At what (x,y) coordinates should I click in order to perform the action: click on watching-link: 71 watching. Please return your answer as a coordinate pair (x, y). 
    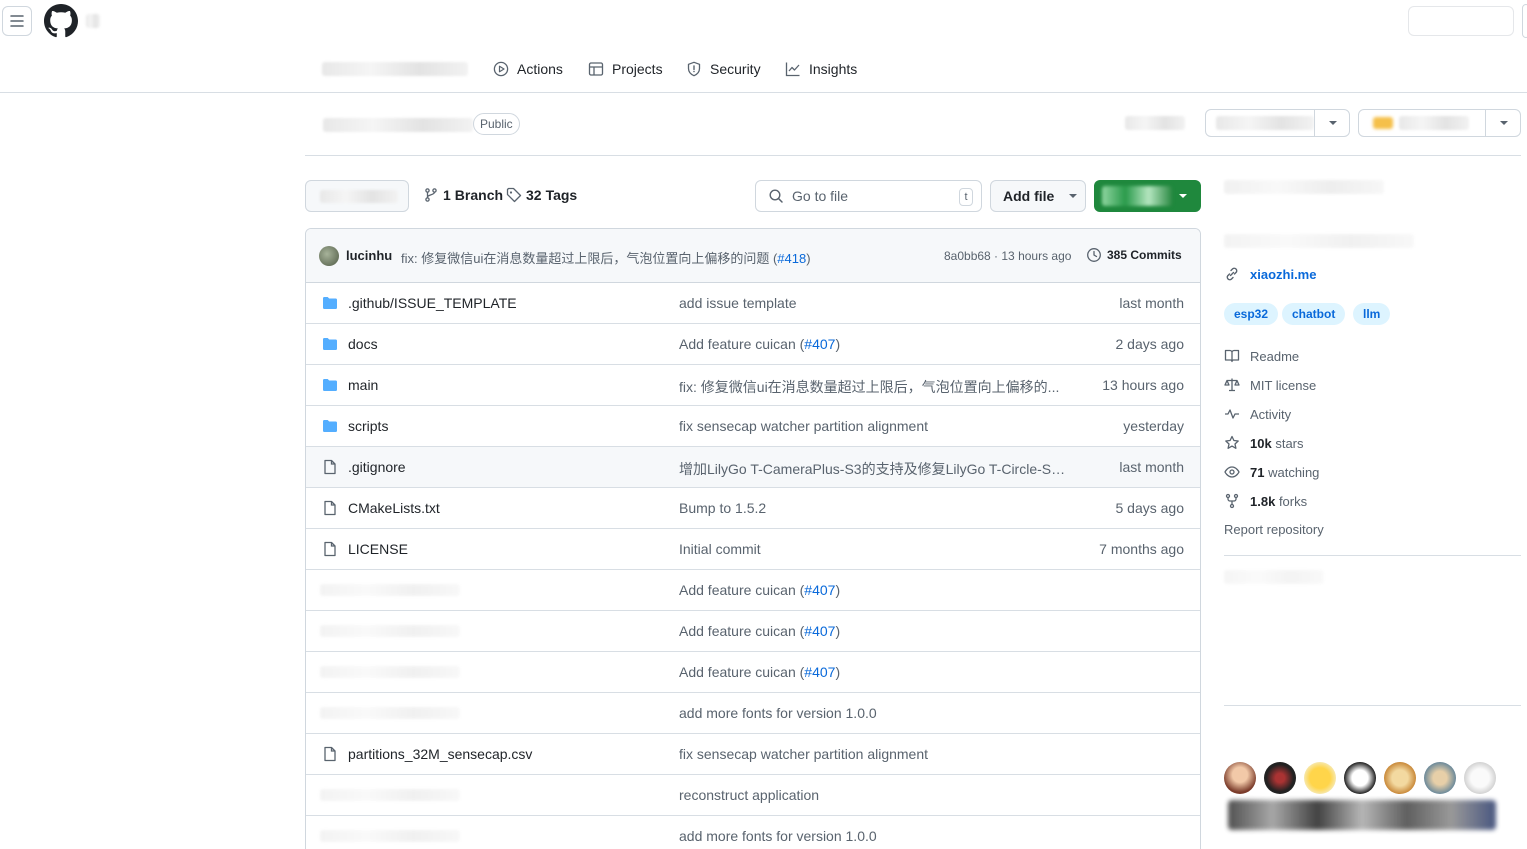
    Looking at the image, I should click on (1271, 472).